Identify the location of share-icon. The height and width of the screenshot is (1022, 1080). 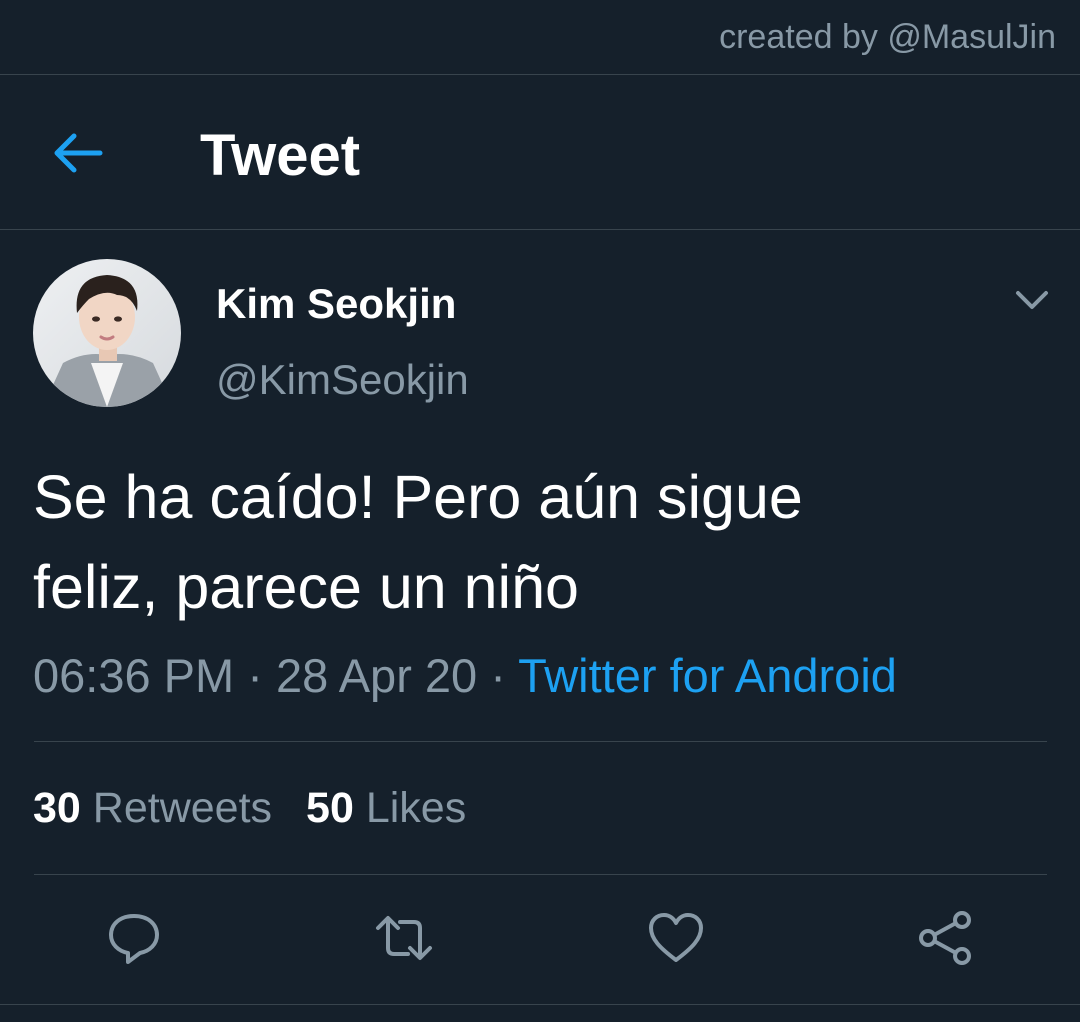
(945, 938).